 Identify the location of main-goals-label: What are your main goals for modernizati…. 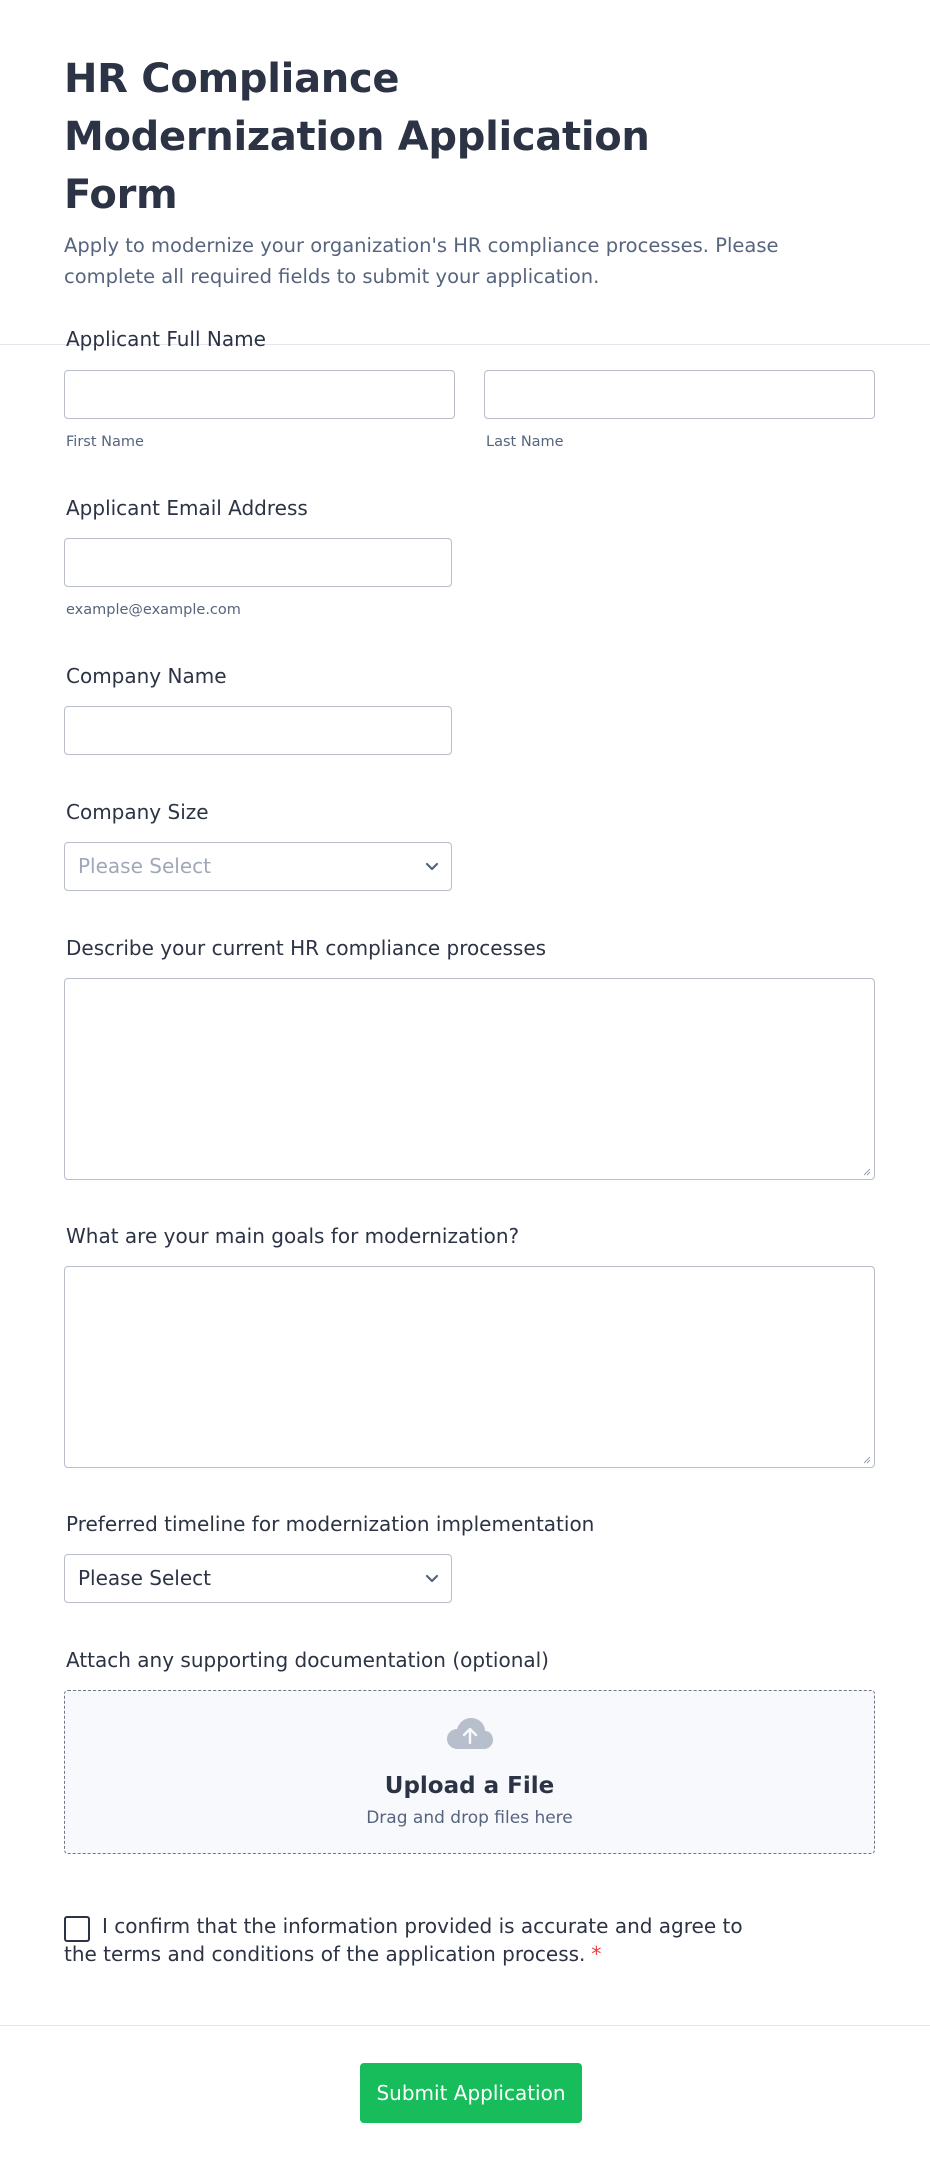
(293, 1236).